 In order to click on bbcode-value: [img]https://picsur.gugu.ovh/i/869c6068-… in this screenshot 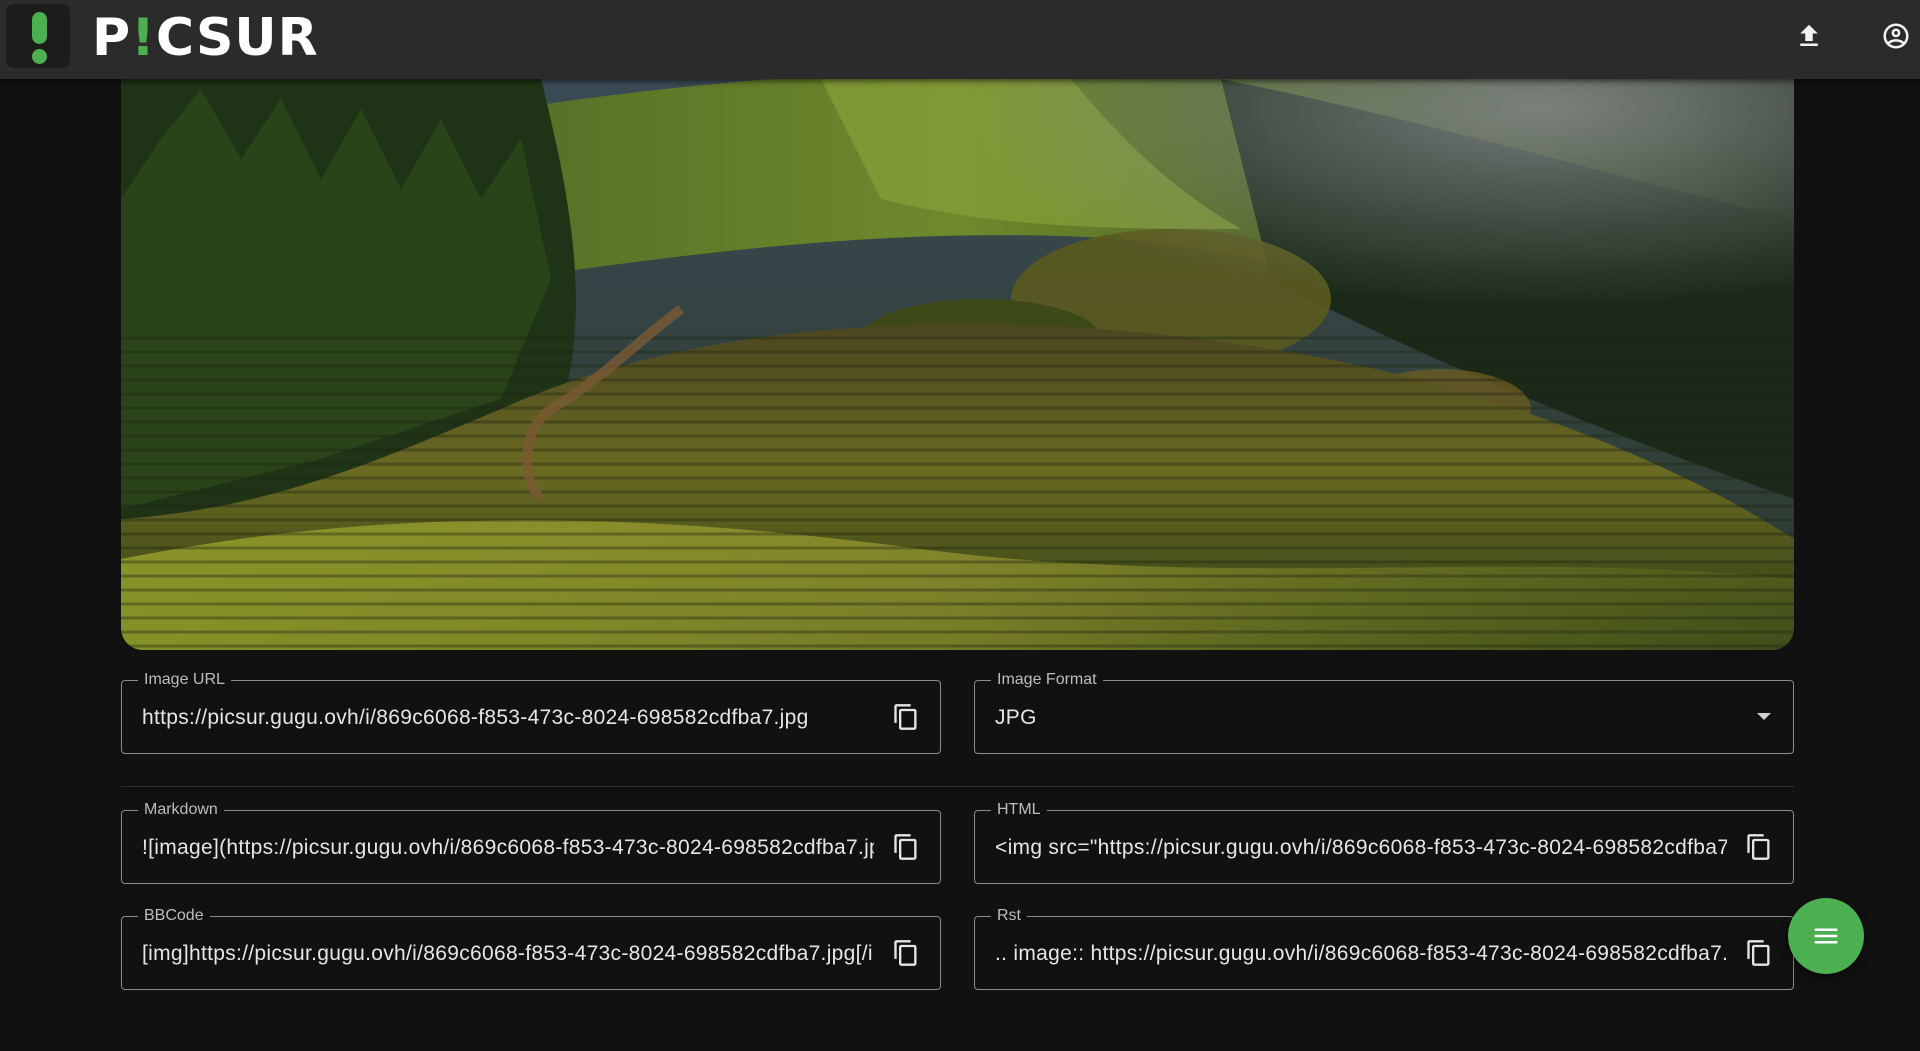, I will do `click(508, 954)`.